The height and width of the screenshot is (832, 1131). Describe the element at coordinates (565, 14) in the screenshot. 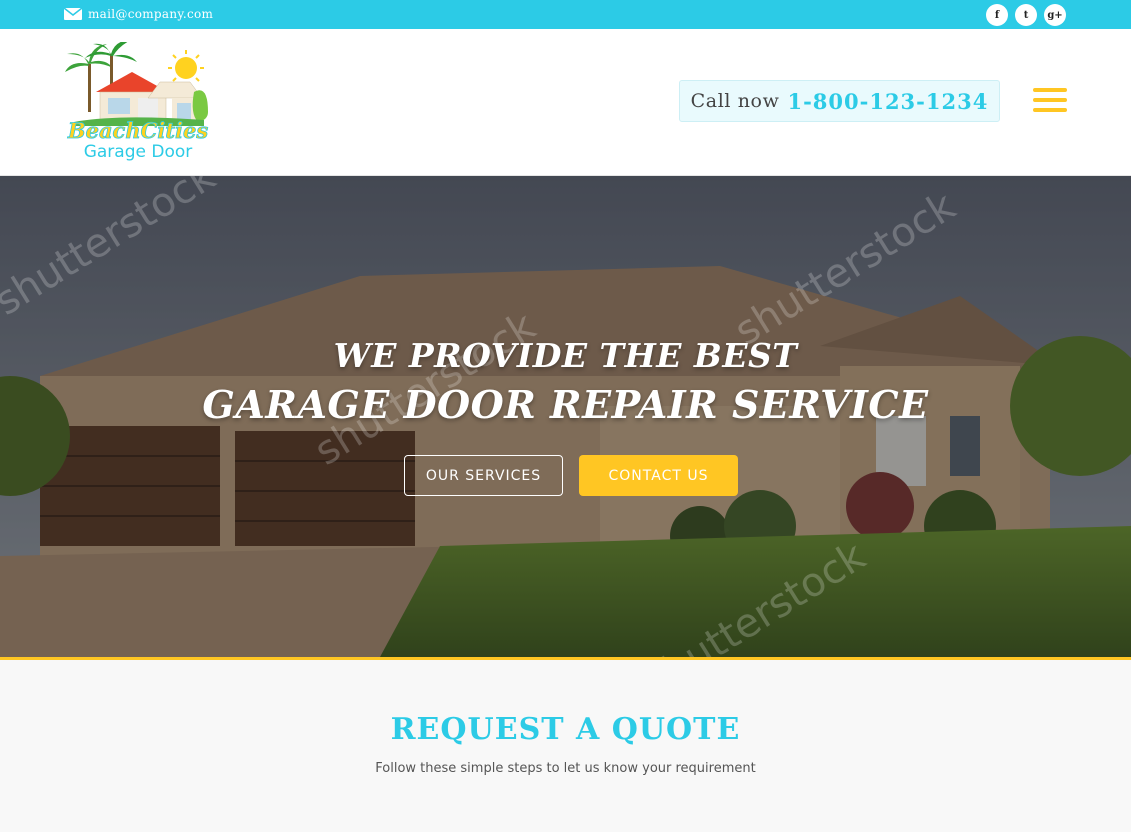

I see `top-bar: mail@company.com f t g+` at that location.